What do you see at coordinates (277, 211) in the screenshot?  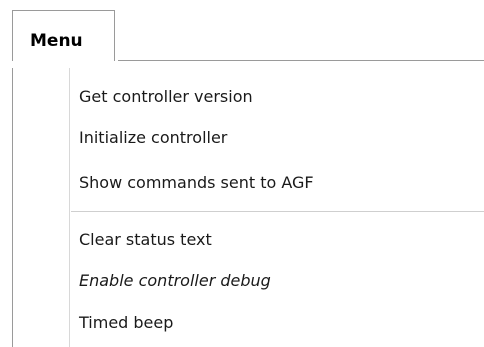 I see `menu-separator` at bounding box center [277, 211].